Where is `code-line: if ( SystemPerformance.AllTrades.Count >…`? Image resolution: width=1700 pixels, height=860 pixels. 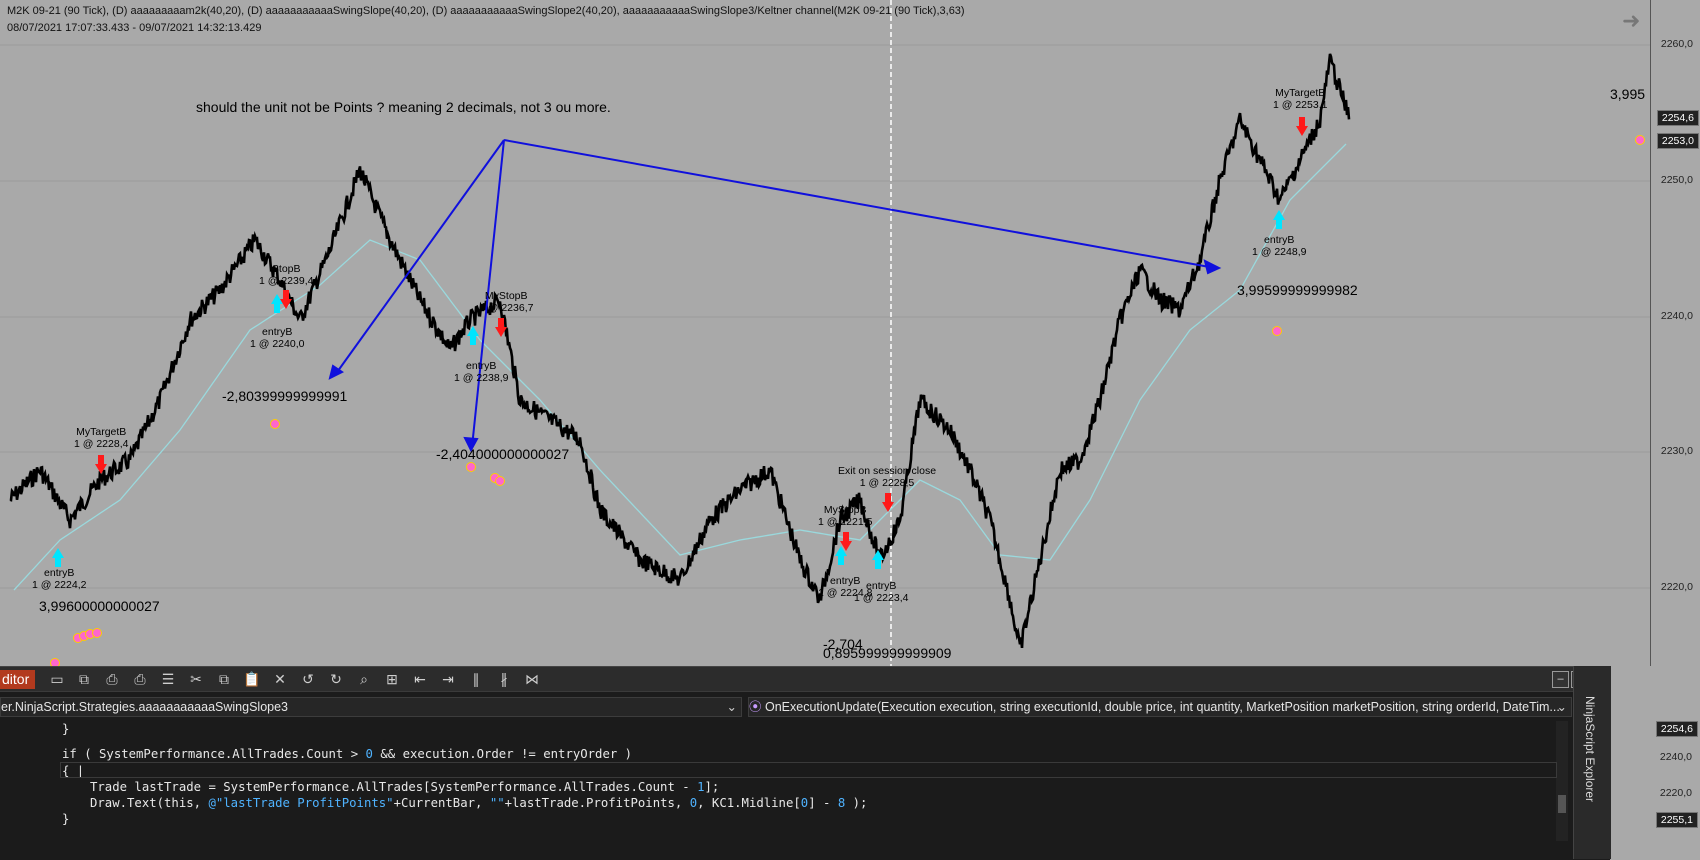
code-line: if ( SystemPerformance.AllTrades.Count >… is located at coordinates (347, 754).